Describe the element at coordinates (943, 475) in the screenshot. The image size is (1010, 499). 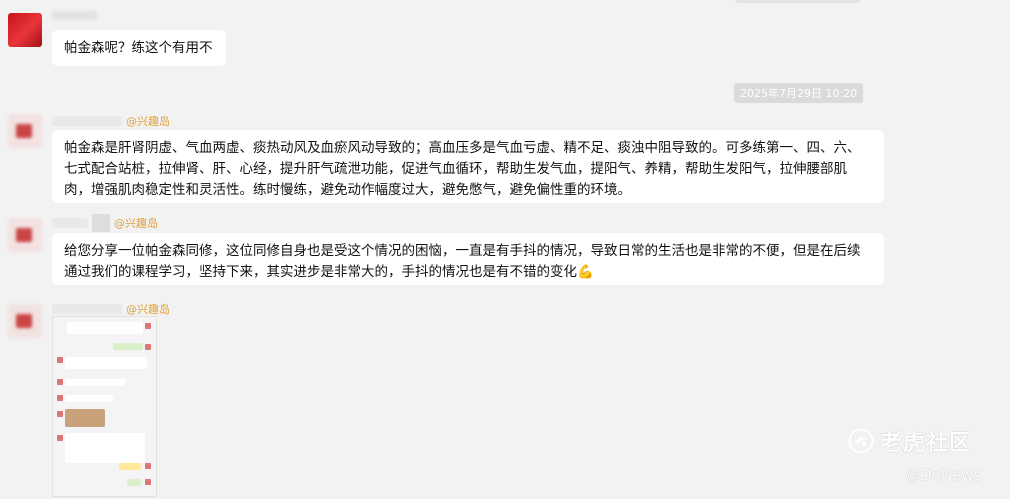
I see `watermark-credit: @DoNews` at that location.